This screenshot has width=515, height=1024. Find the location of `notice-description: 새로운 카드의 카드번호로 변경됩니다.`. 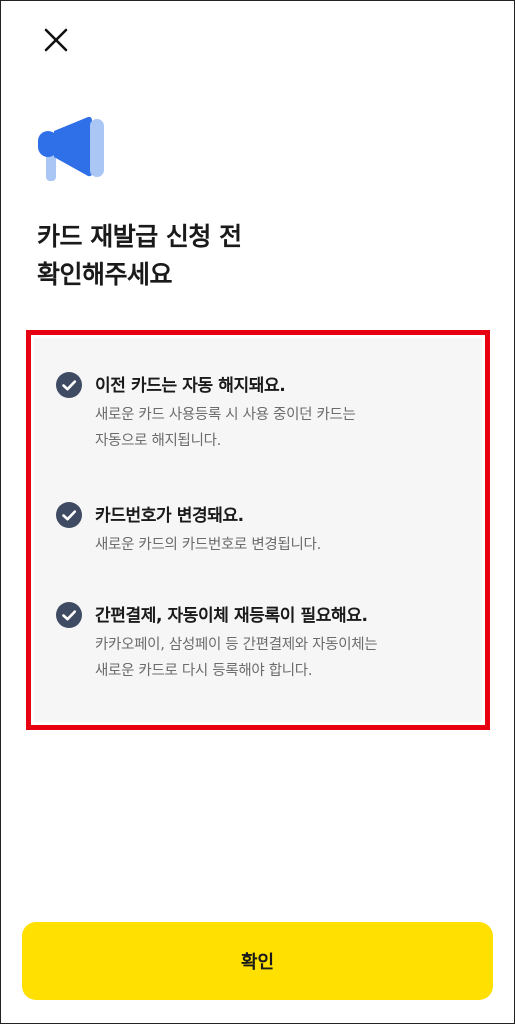

notice-description: 새로운 카드의 카드번호로 변경됩니다. is located at coordinates (285, 545).